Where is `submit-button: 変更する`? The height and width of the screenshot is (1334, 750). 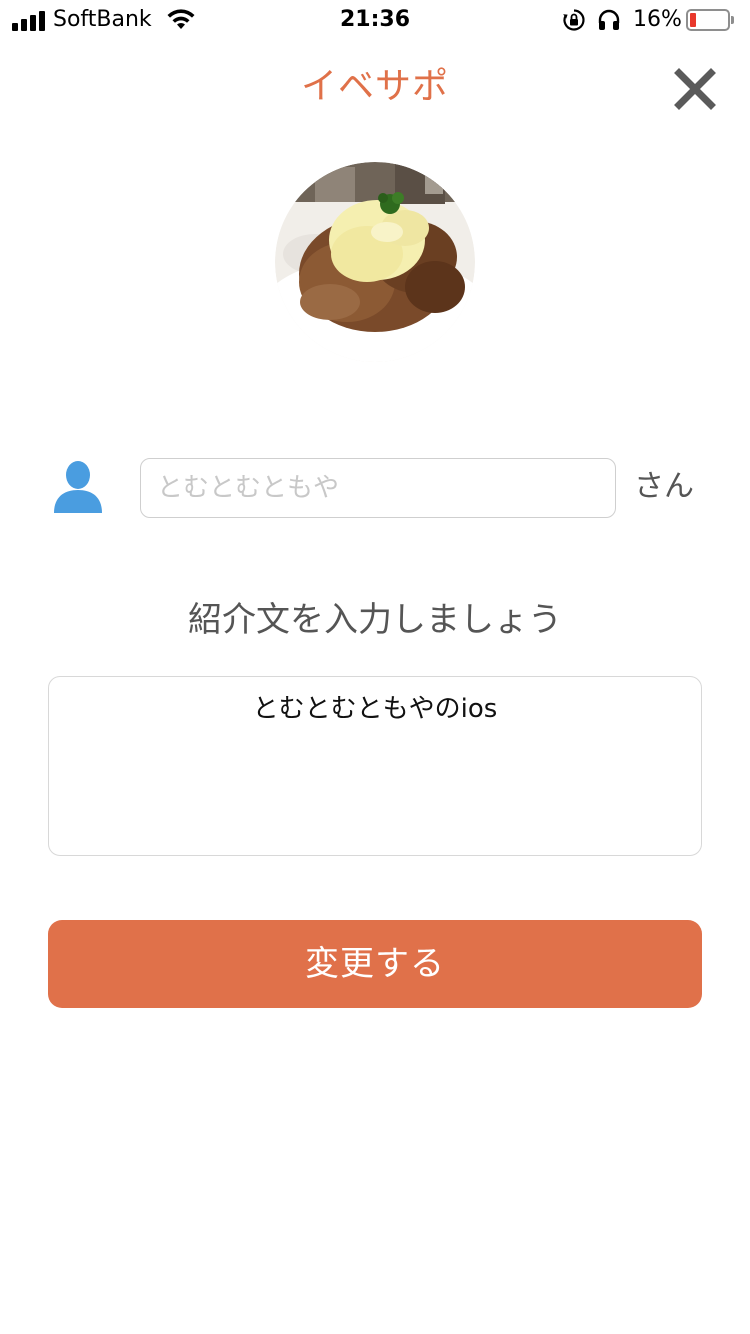
submit-button: 変更する is located at coordinates (375, 964).